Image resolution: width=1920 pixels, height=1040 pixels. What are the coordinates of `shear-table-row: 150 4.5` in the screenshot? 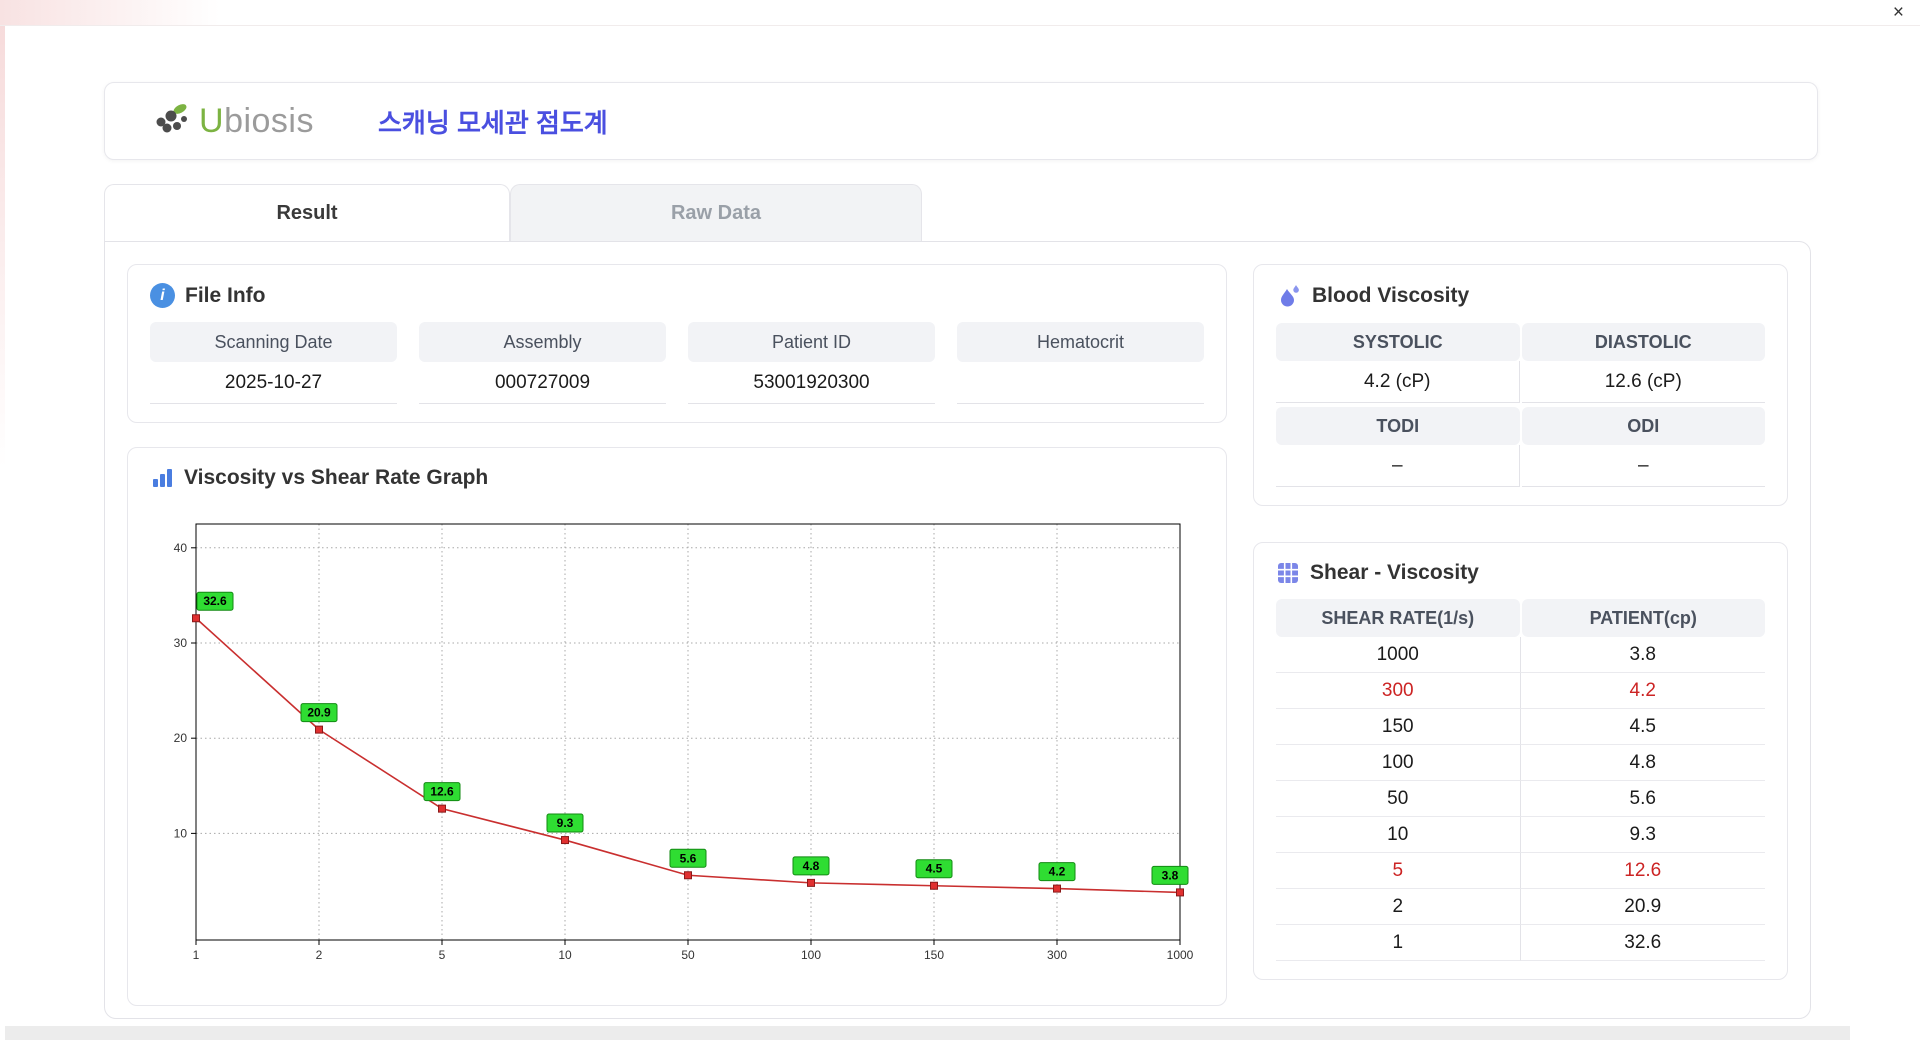 It's located at (1520, 727).